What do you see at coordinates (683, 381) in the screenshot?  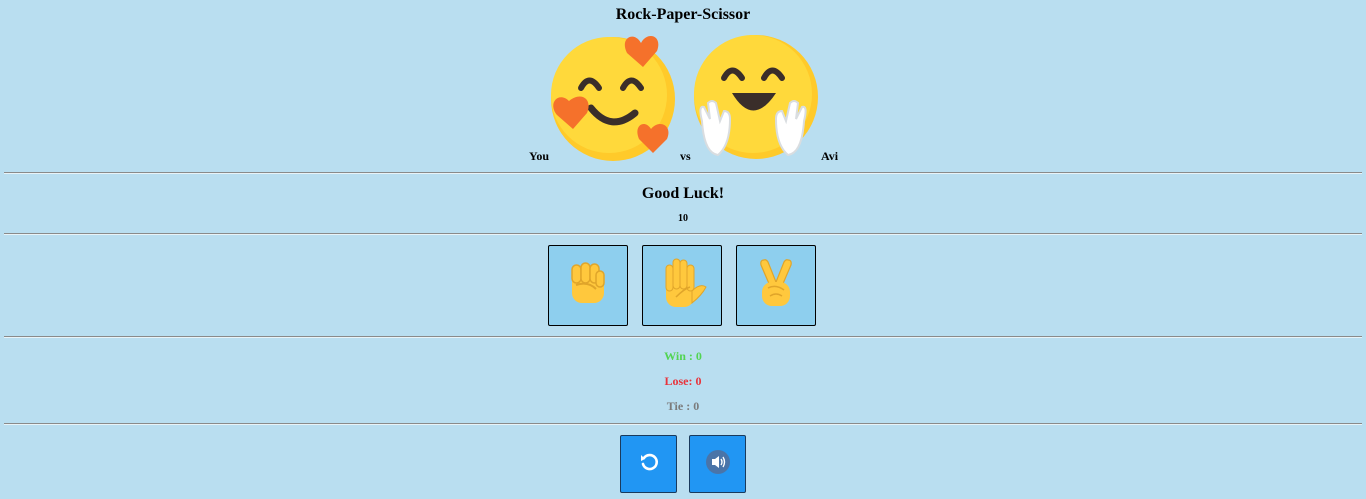 I see `lose-score: Lose: 0` at bounding box center [683, 381].